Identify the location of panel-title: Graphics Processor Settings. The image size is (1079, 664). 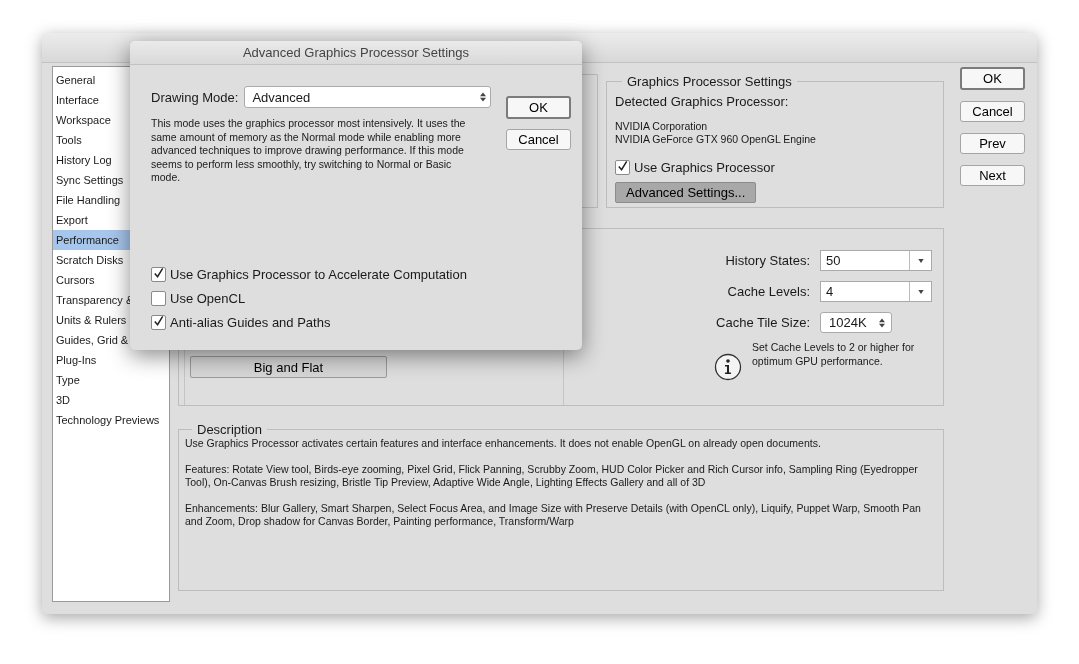
(709, 81).